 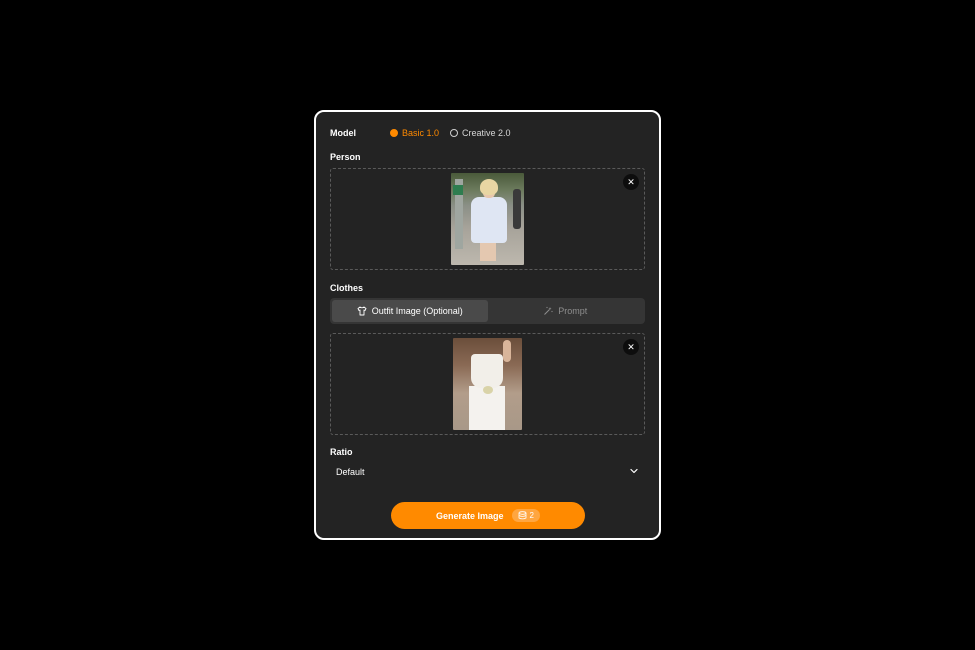 What do you see at coordinates (394, 133) in the screenshot?
I see `radio-selected-icon` at bounding box center [394, 133].